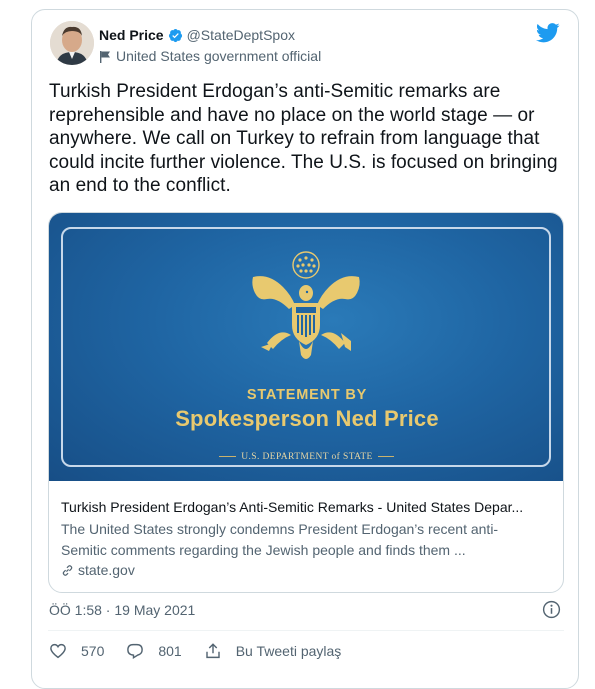 Image resolution: width=595 pixels, height=689 pixels. I want to click on like-count: 570, so click(93, 651).